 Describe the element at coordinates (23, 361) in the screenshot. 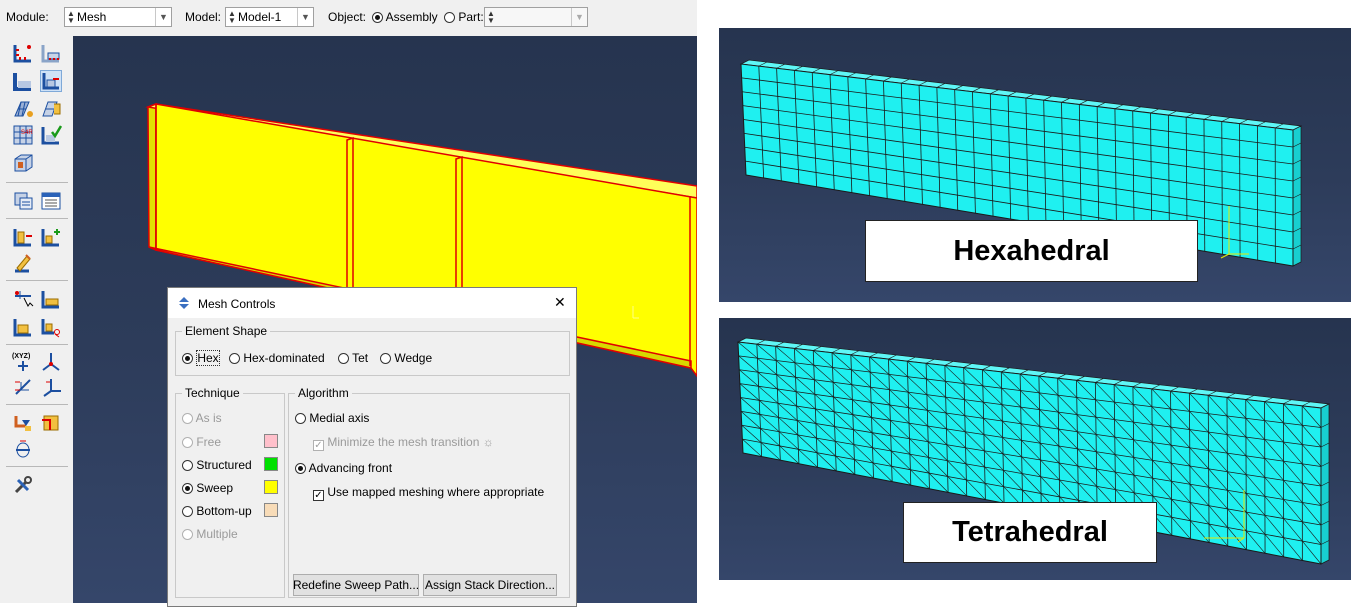

I see `datum-point-icon: (XYZ)` at that location.